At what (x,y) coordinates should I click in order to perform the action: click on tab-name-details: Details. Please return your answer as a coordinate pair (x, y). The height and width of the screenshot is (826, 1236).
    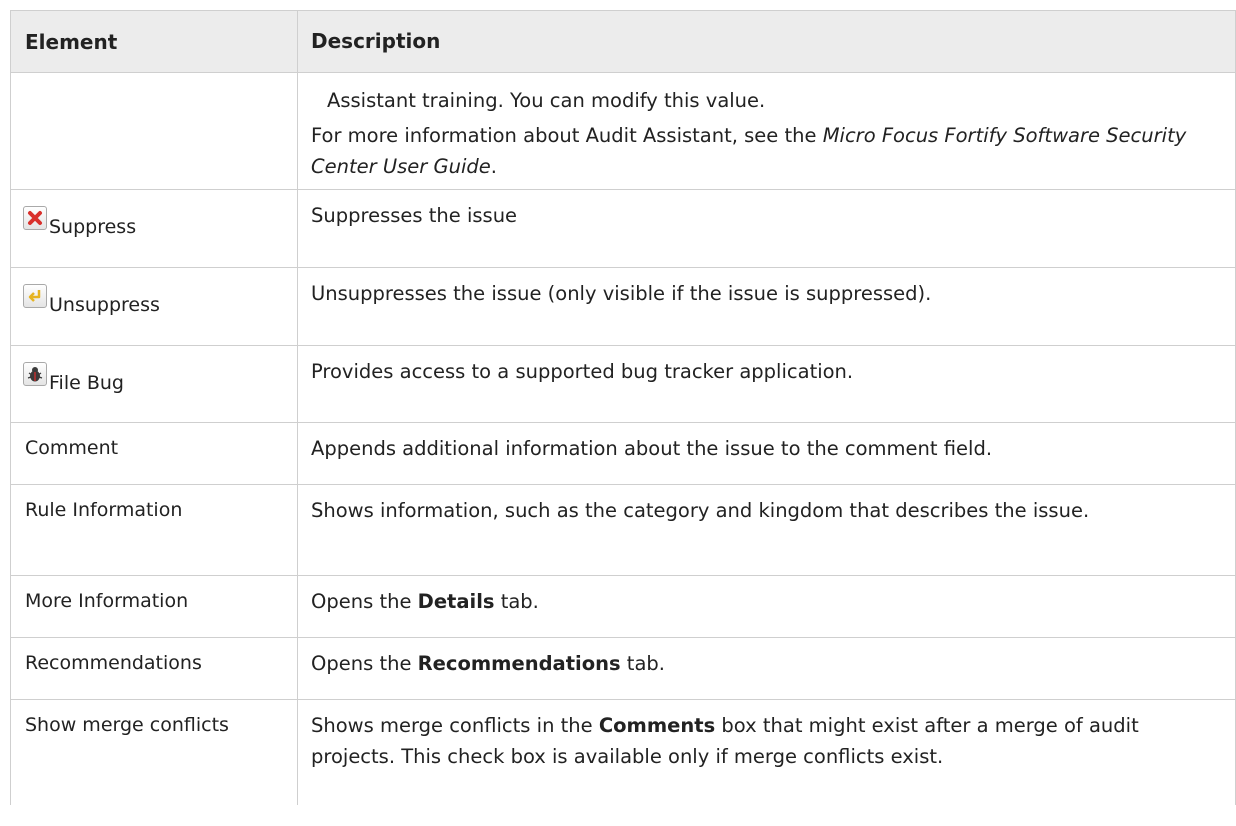
    Looking at the image, I should click on (456, 601).